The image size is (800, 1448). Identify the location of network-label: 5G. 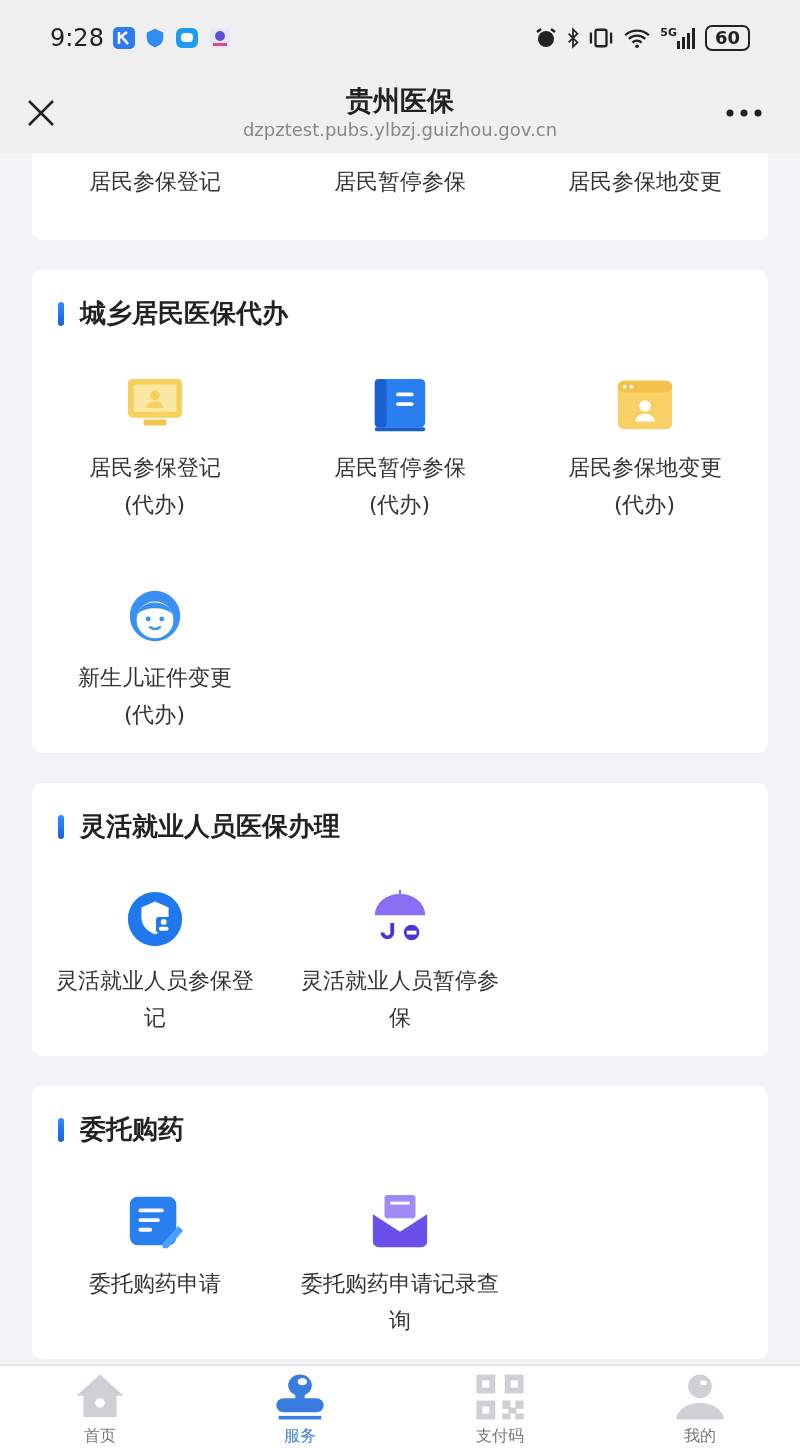
(668, 32).